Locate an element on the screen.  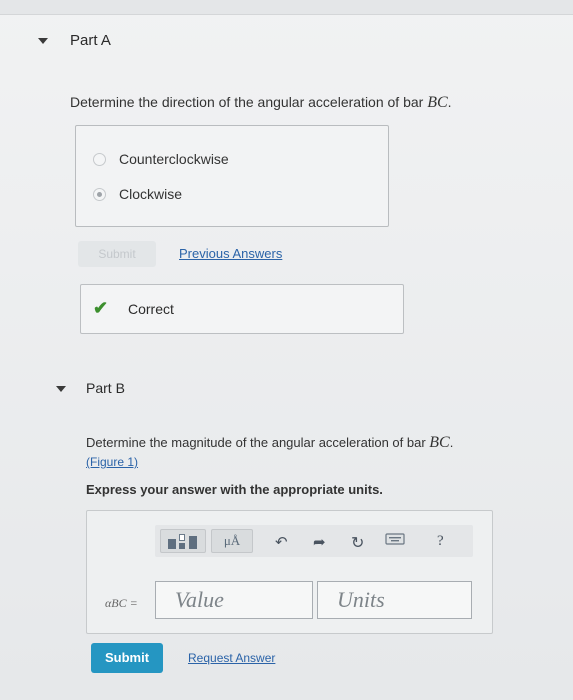
part-b-question-end: . is located at coordinates (451, 442).